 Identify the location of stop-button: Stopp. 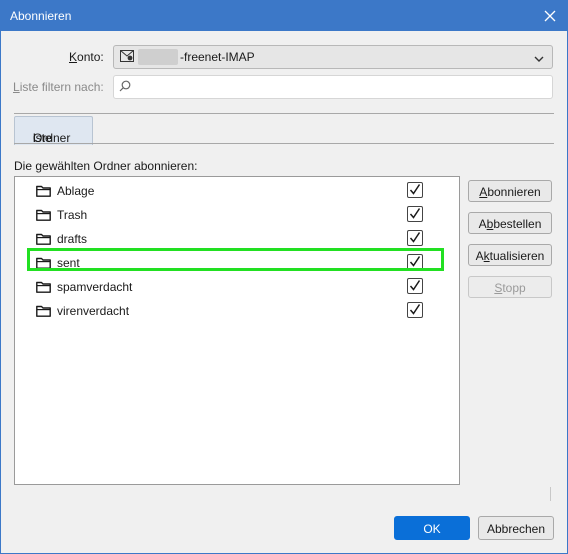
(510, 287).